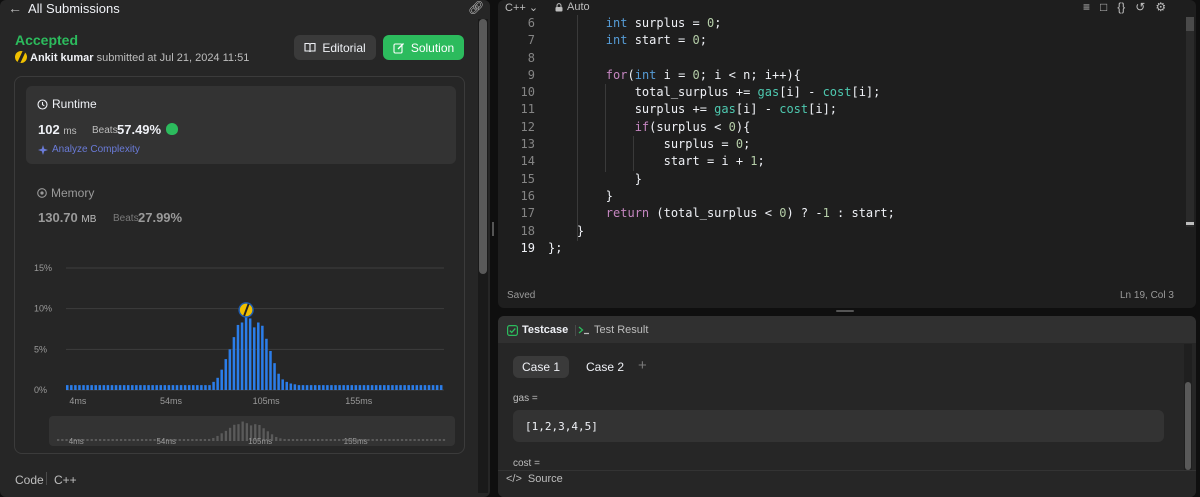 This screenshot has height=497, width=1200. What do you see at coordinates (843, 127) in the screenshot?
I see `code-line: 12 if(surplus < 0){` at bounding box center [843, 127].